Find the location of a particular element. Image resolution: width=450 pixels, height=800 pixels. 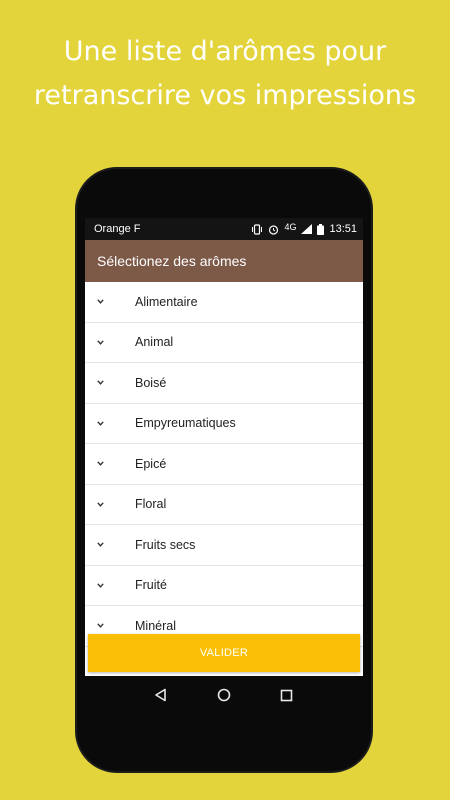

alarm-icon is located at coordinates (273, 229).